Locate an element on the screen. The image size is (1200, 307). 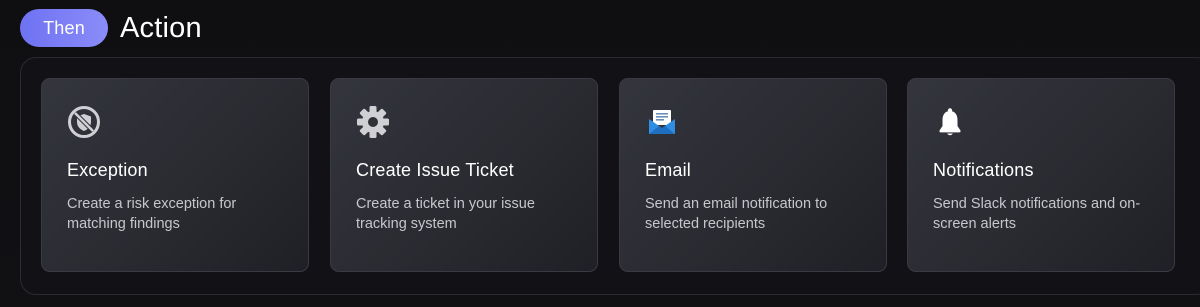
card-title: Exception is located at coordinates (107, 170).